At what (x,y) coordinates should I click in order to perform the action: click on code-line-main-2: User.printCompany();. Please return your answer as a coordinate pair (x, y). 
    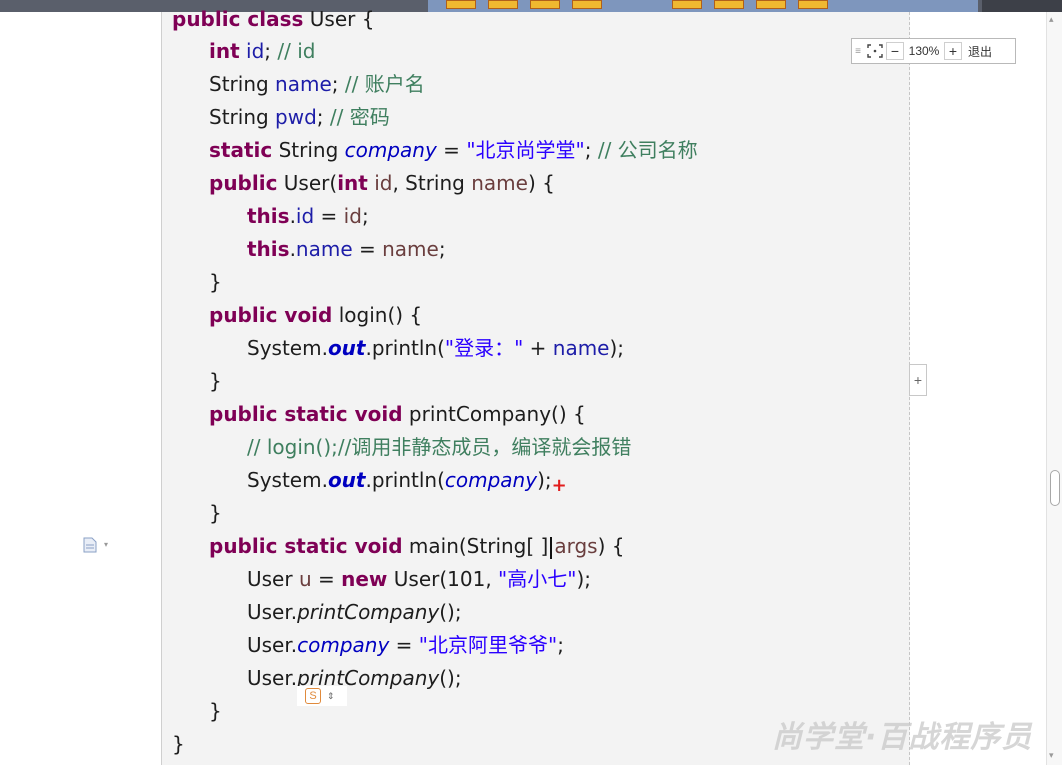
    Looking at the image, I should click on (354, 612).